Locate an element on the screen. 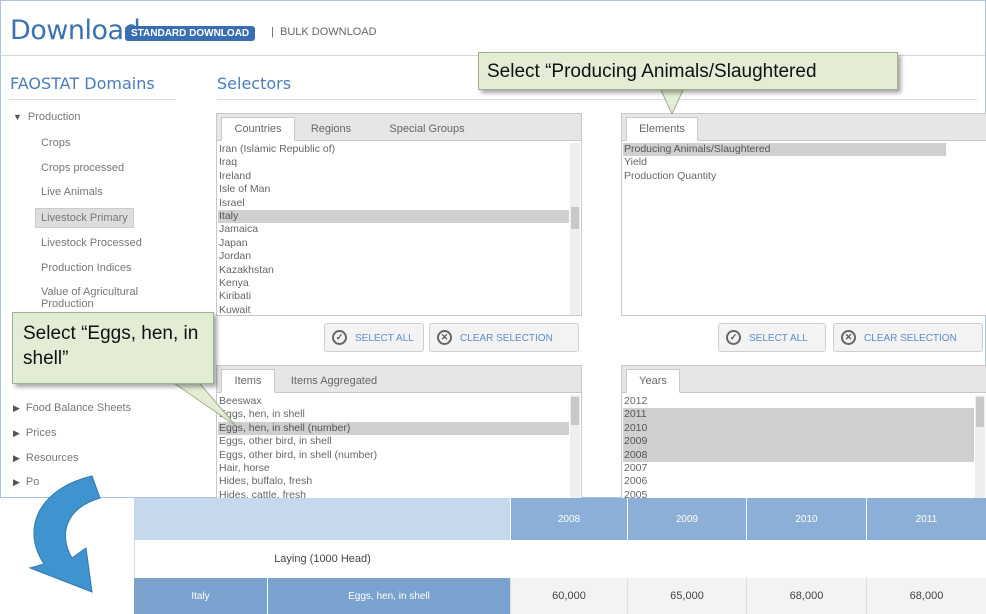 This screenshot has width=986, height=614. list-item-selected: Producing Animals/Slaughtered is located at coordinates (784, 150).